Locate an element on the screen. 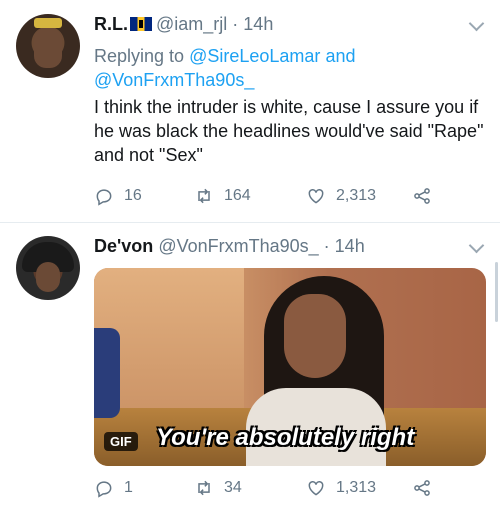  like-button: 1,313 is located at coordinates (341, 488).